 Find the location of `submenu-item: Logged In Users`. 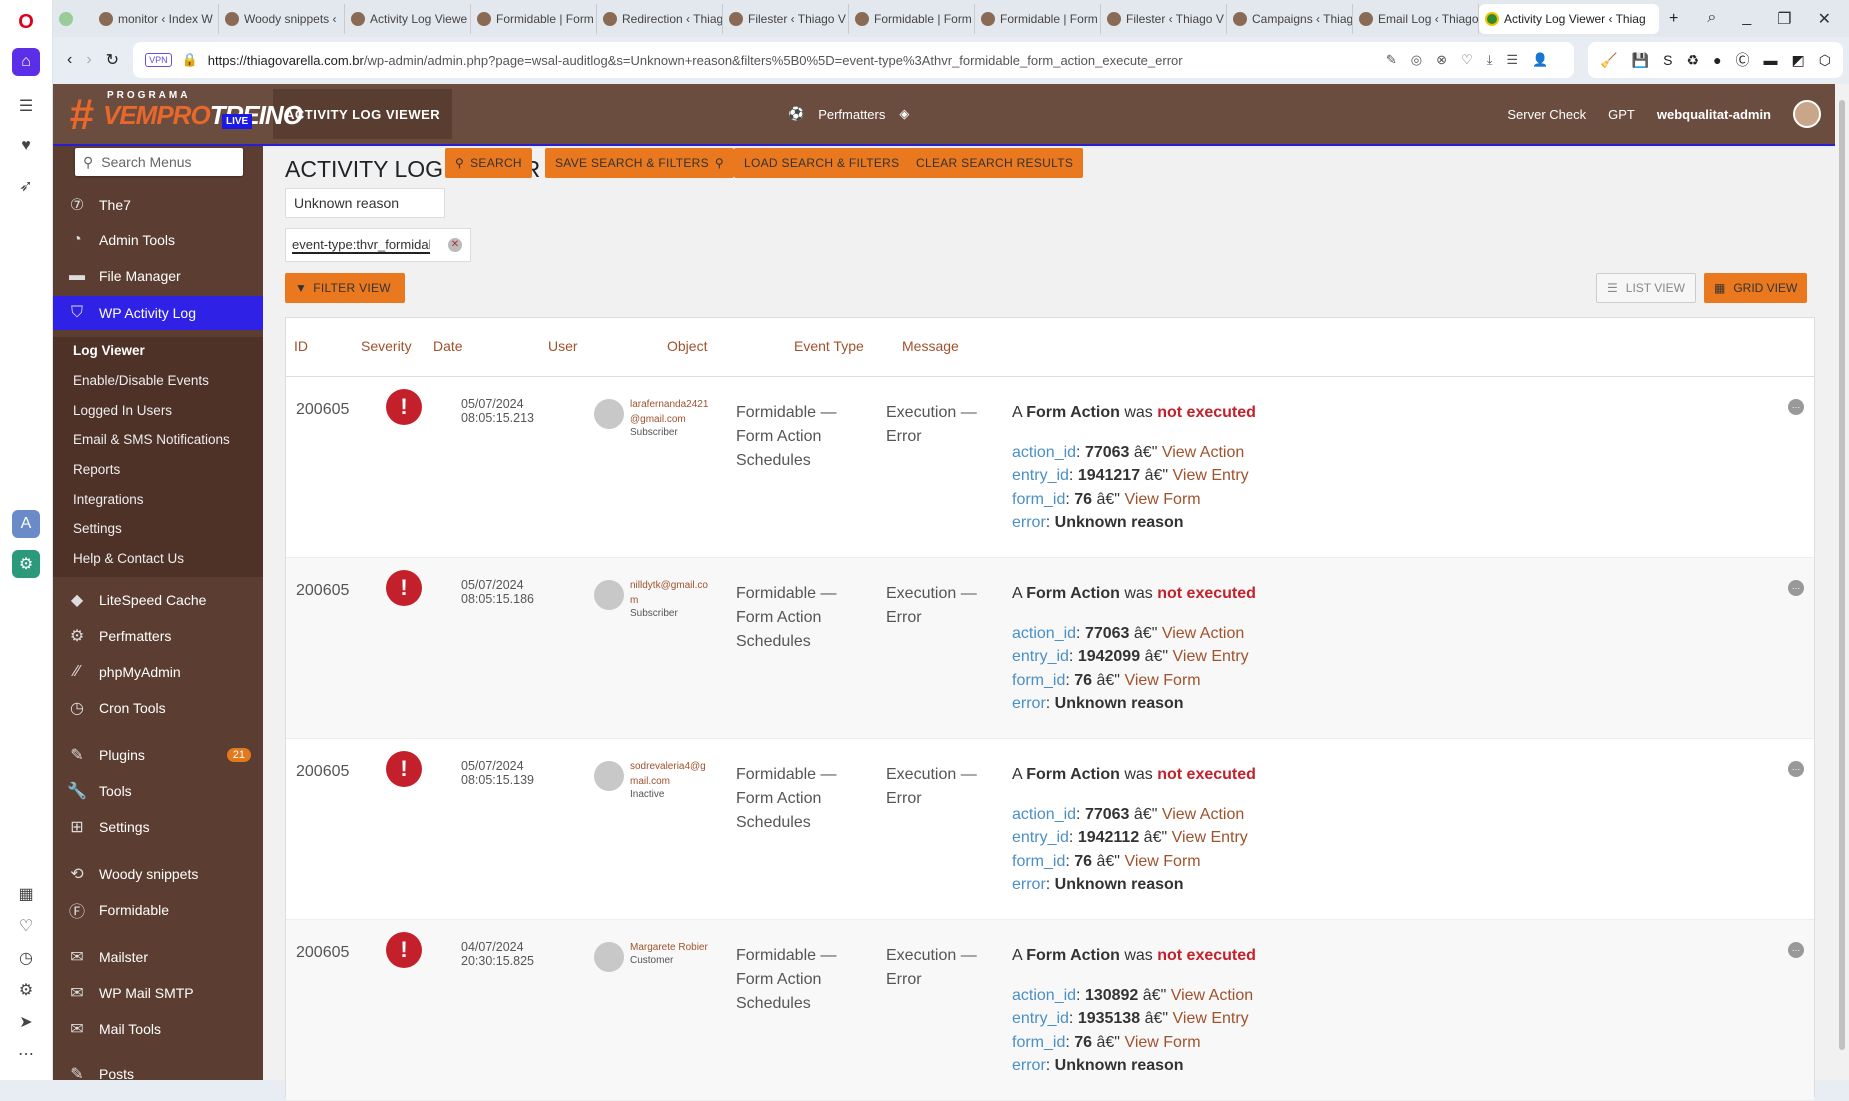

submenu-item: Logged In Users is located at coordinates (122, 410).